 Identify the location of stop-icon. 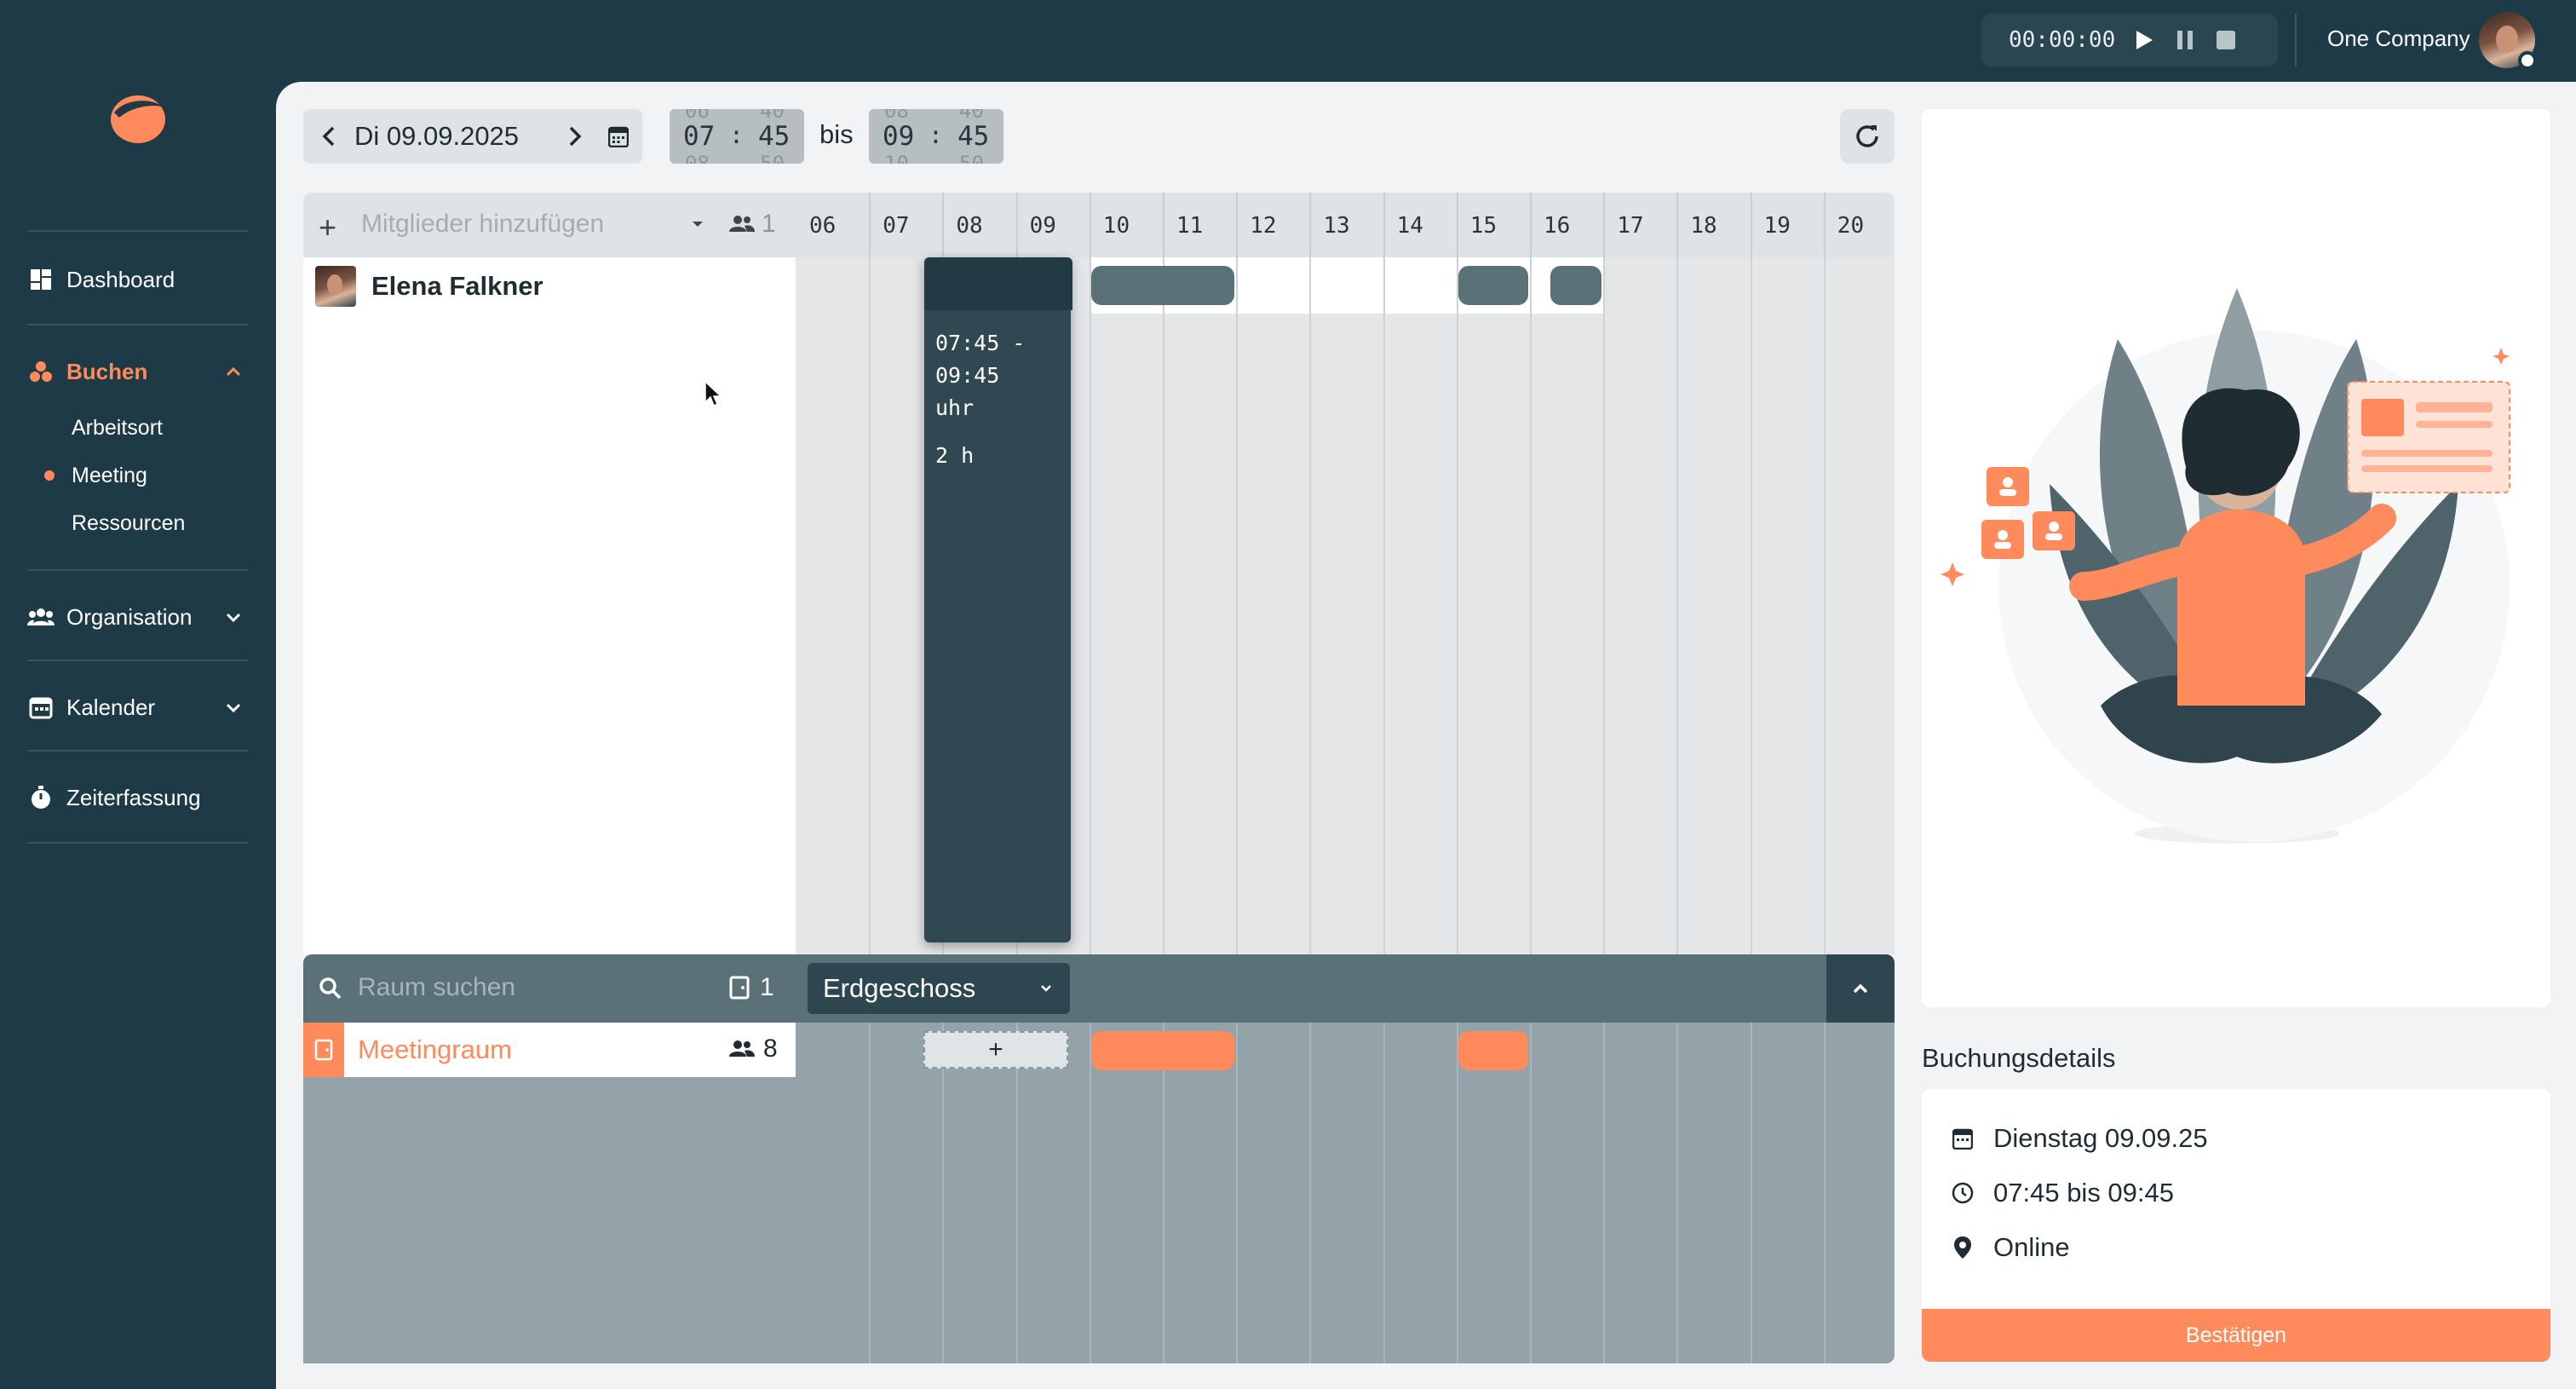
(2226, 40).